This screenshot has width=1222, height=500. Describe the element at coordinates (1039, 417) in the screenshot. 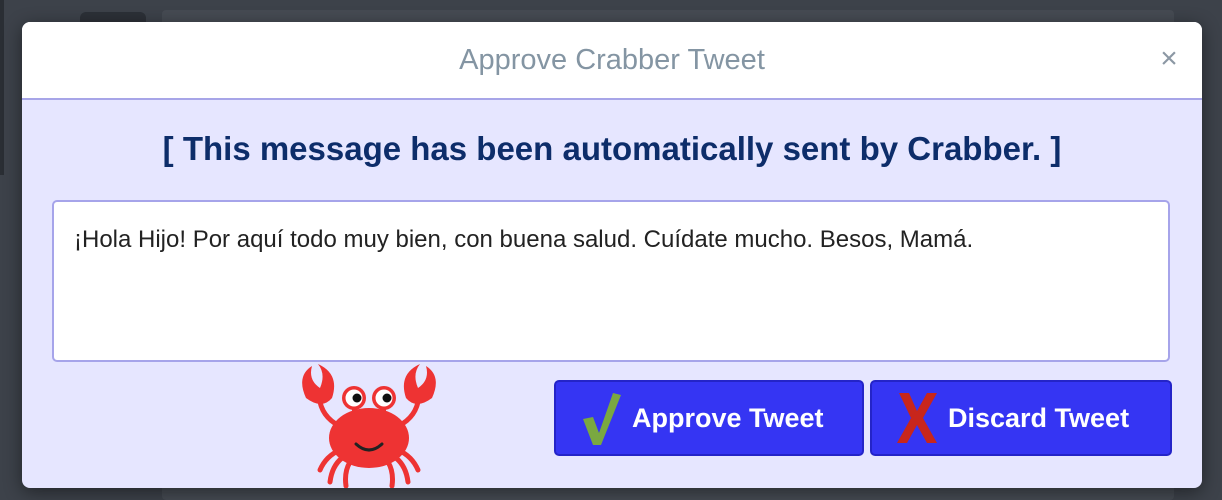

I see `discard-tweet-label: Discard Tweet` at that location.